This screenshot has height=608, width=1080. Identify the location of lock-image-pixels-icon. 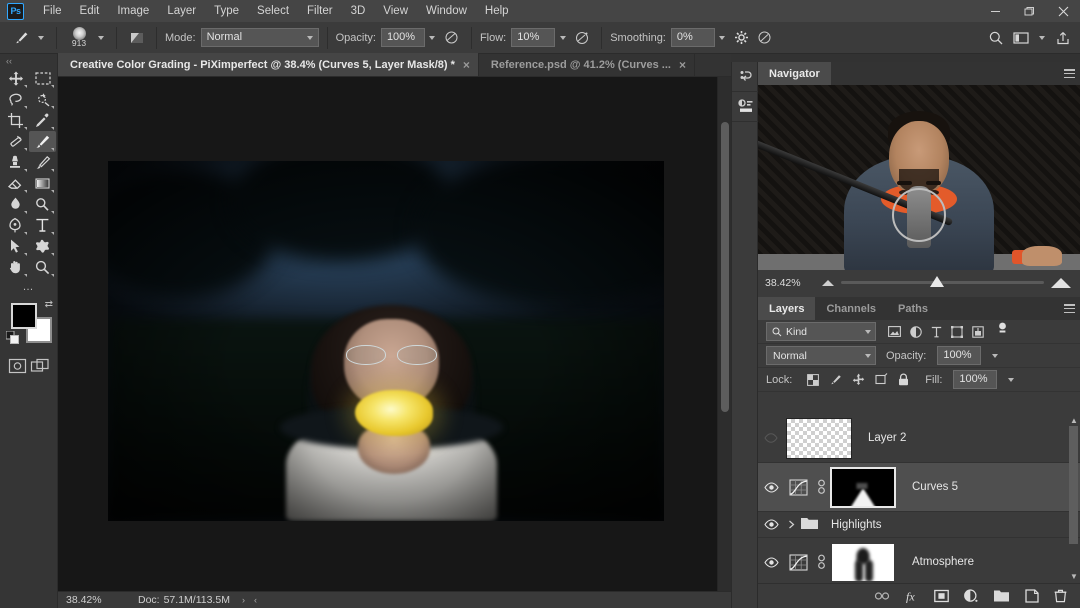
(835, 379).